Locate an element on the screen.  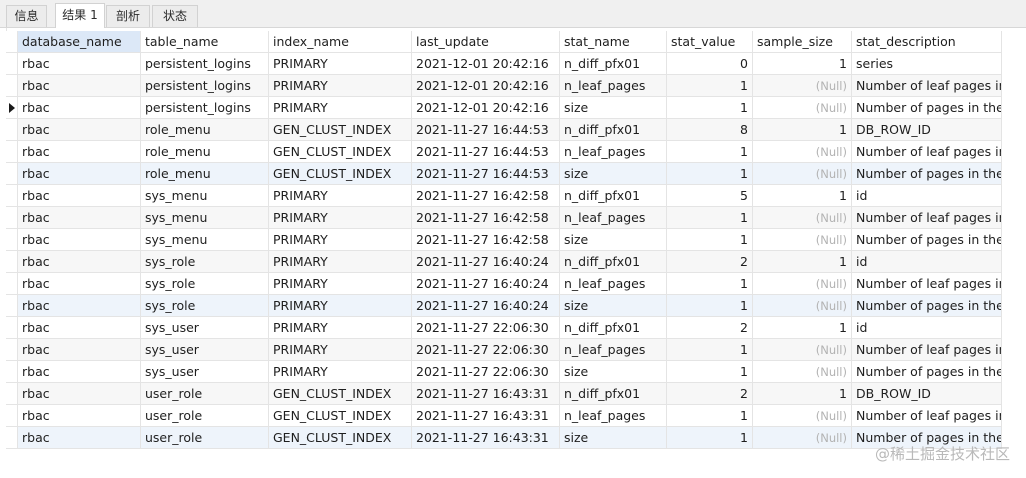
column-header-table-name: table_name is located at coordinates (205, 42).